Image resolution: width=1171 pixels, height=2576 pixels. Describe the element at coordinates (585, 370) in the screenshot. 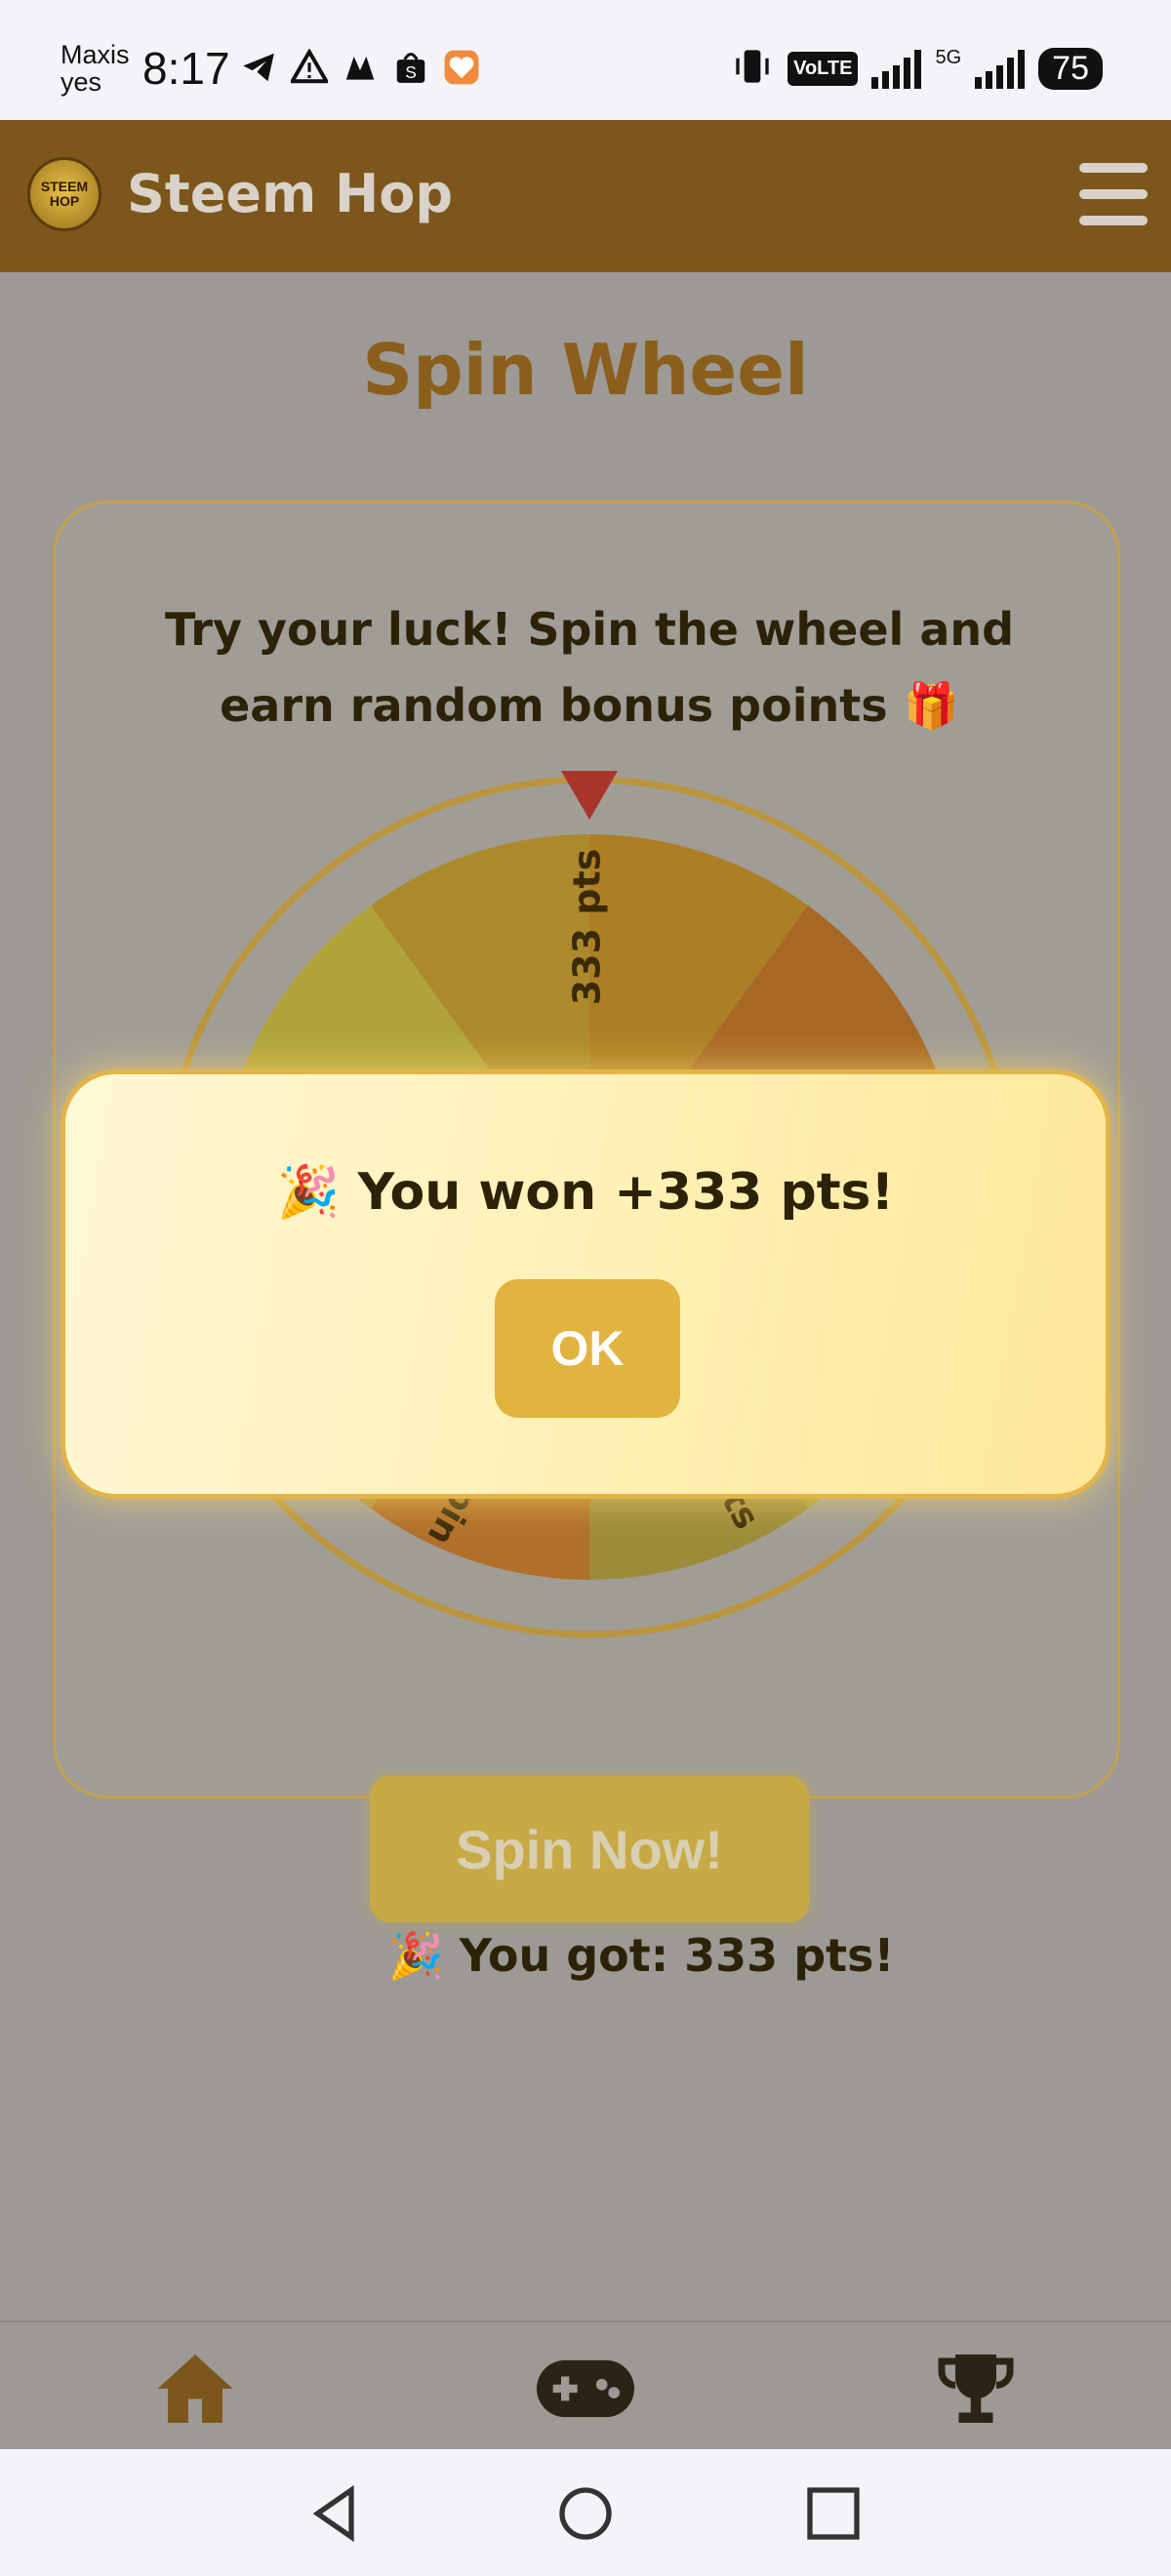

I see `page-title: Spin Wheel` at that location.